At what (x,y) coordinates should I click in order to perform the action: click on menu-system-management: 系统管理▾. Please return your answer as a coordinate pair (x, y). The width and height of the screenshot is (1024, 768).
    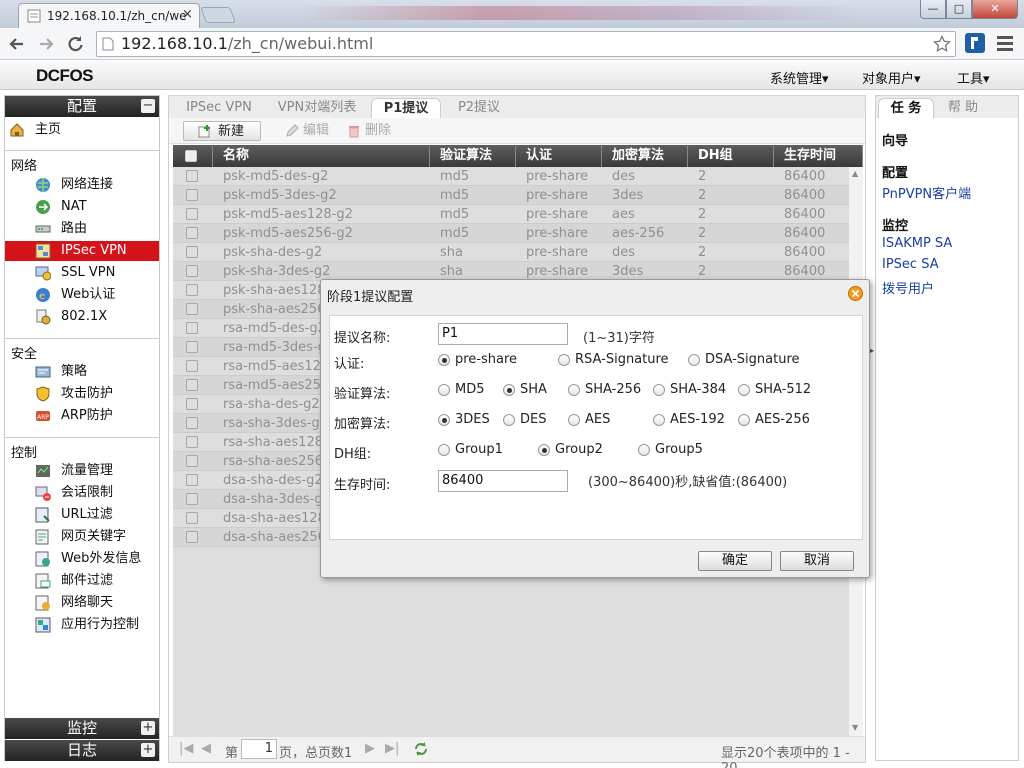
    Looking at the image, I should click on (799, 77).